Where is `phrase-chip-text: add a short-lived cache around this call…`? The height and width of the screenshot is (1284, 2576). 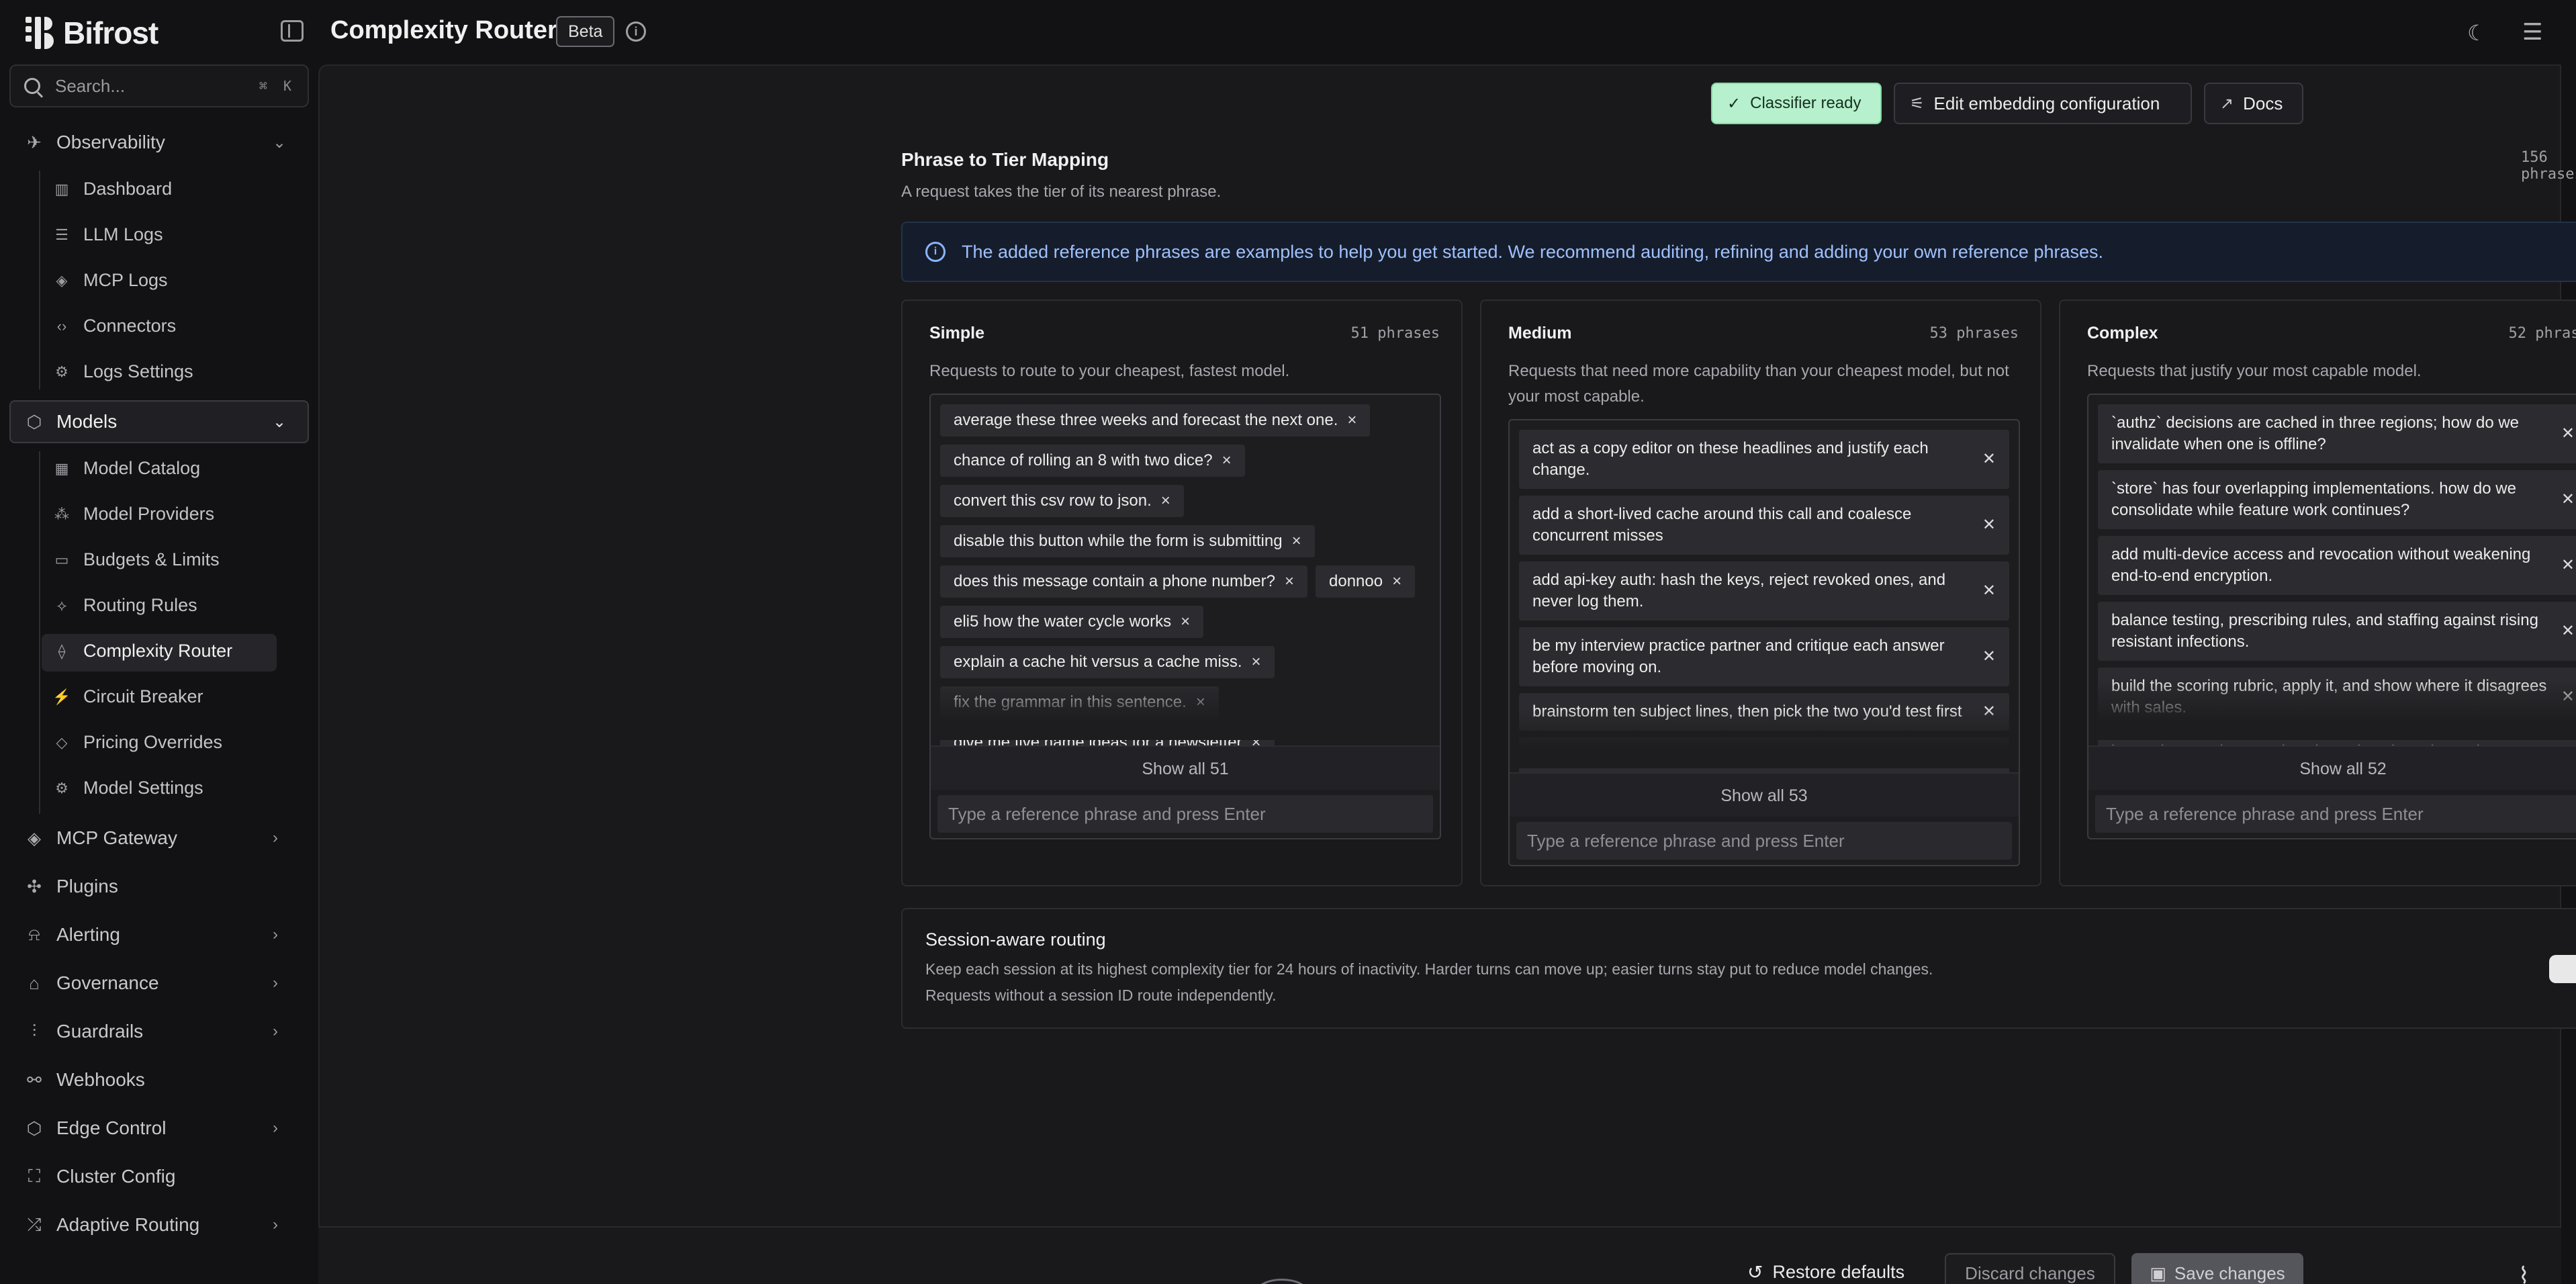 phrase-chip-text: add a short-lived cache around this call… is located at coordinates (1722, 525).